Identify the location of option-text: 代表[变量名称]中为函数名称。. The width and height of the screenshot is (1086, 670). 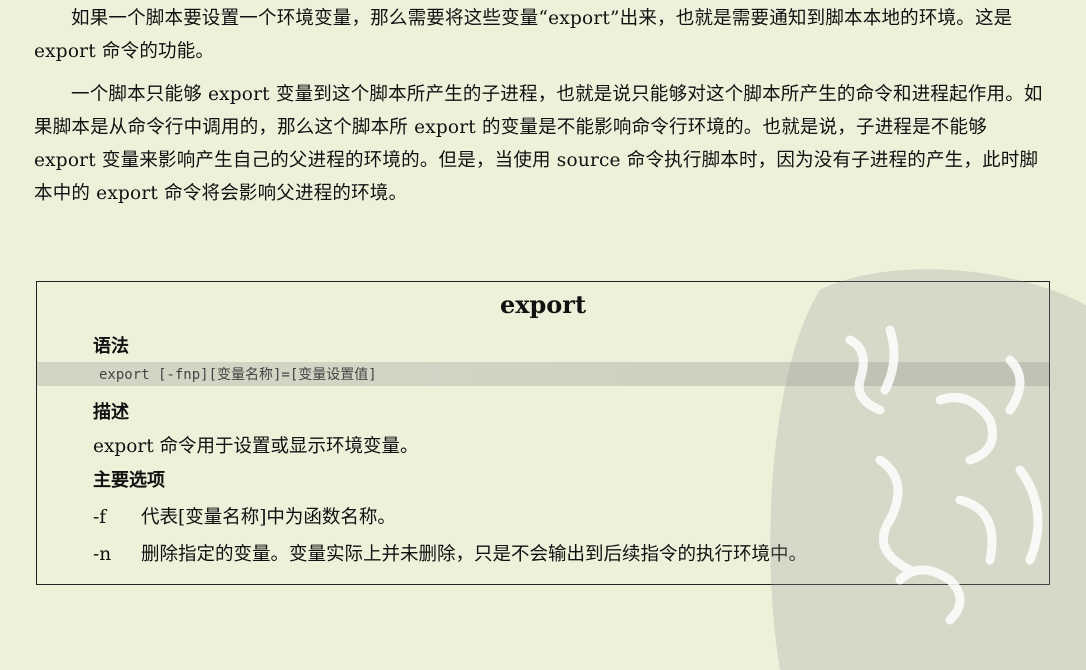
(268, 517).